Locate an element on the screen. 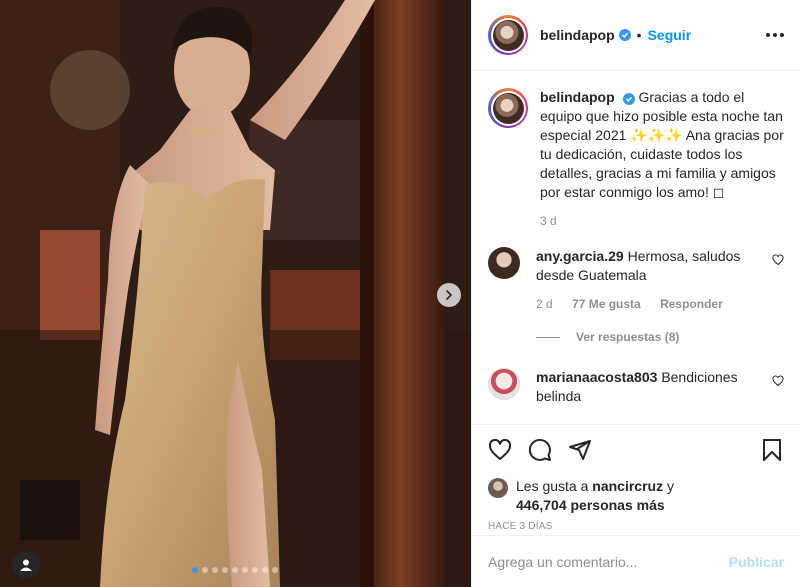 This screenshot has width=800, height=587. chevron-right-icon is located at coordinates (449, 295).